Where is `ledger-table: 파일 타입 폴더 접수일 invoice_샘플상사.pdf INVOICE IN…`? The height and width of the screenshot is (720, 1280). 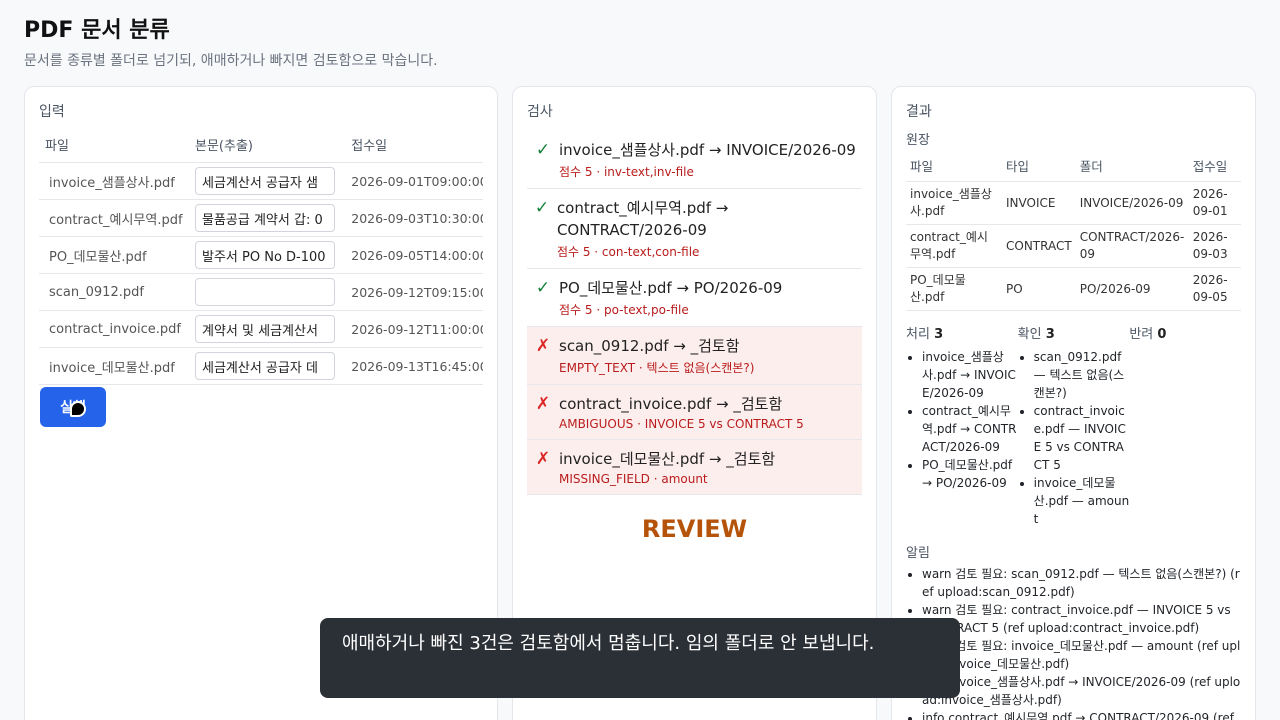 ledger-table: 파일 타입 폴더 접수일 invoice_샘플상사.pdf INVOICE IN… is located at coordinates (1073, 231).